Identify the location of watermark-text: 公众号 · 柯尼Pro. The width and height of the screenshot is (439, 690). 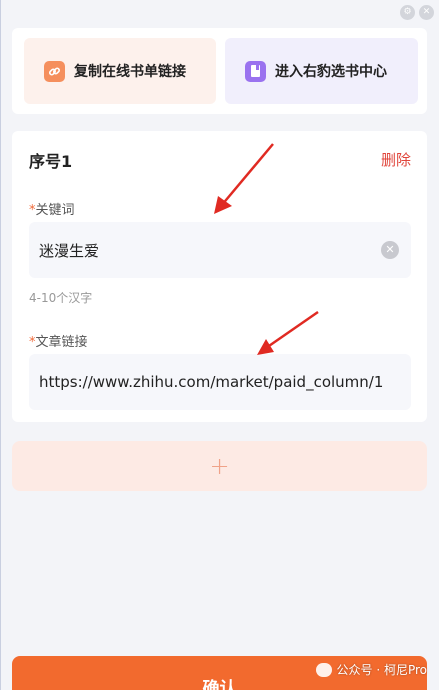
(381, 670).